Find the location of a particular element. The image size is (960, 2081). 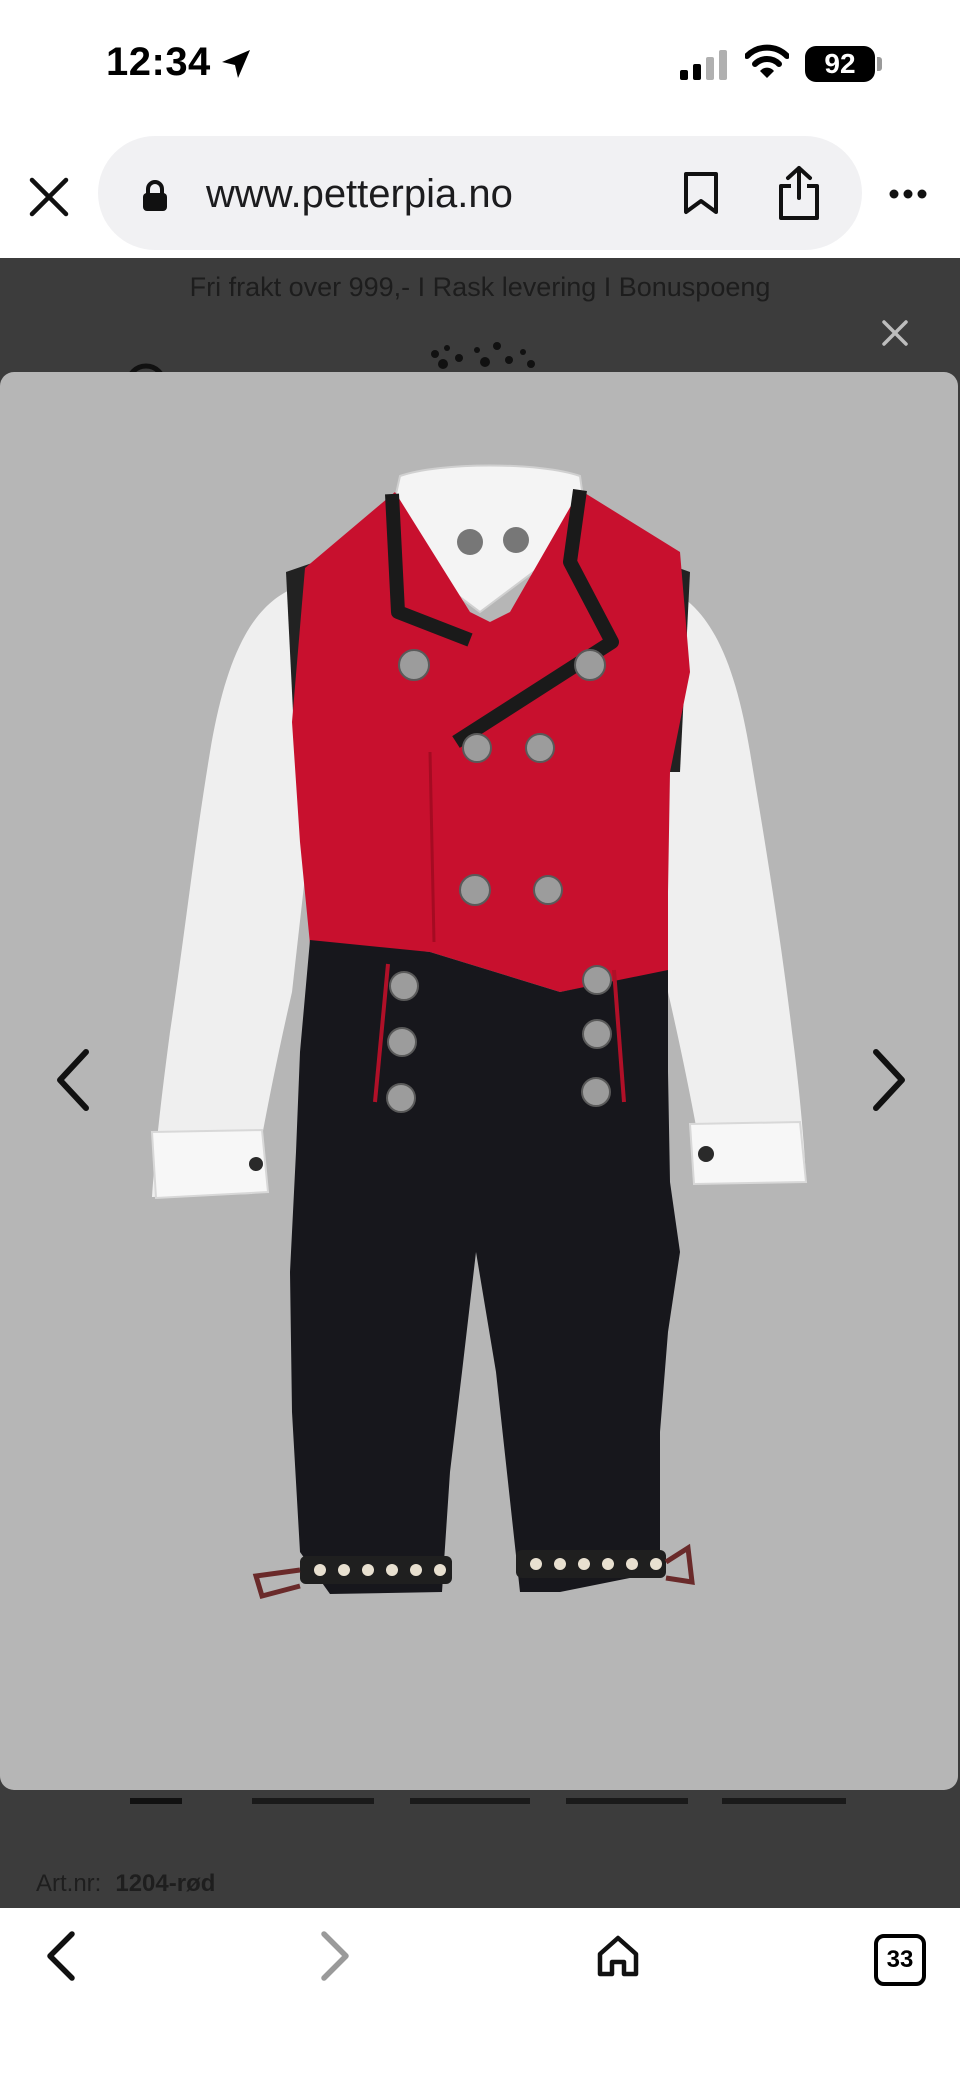

tabs-icon: 33 is located at coordinates (900, 1960).